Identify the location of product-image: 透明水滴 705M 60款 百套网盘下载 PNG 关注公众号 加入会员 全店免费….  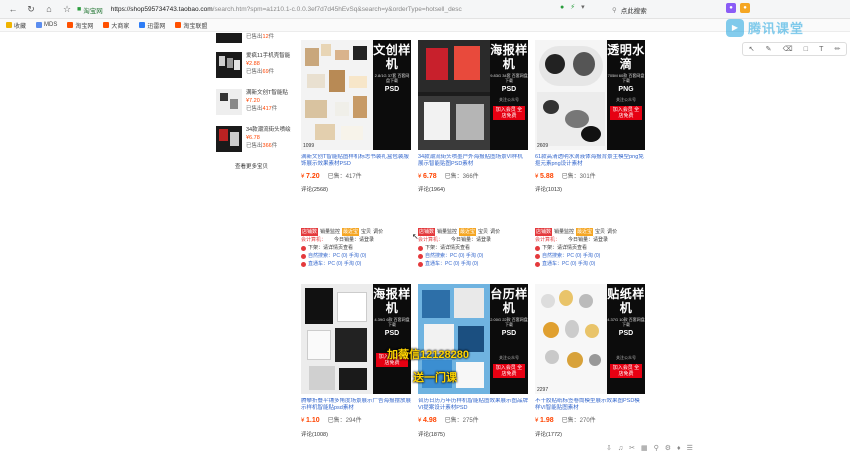
(590, 95).